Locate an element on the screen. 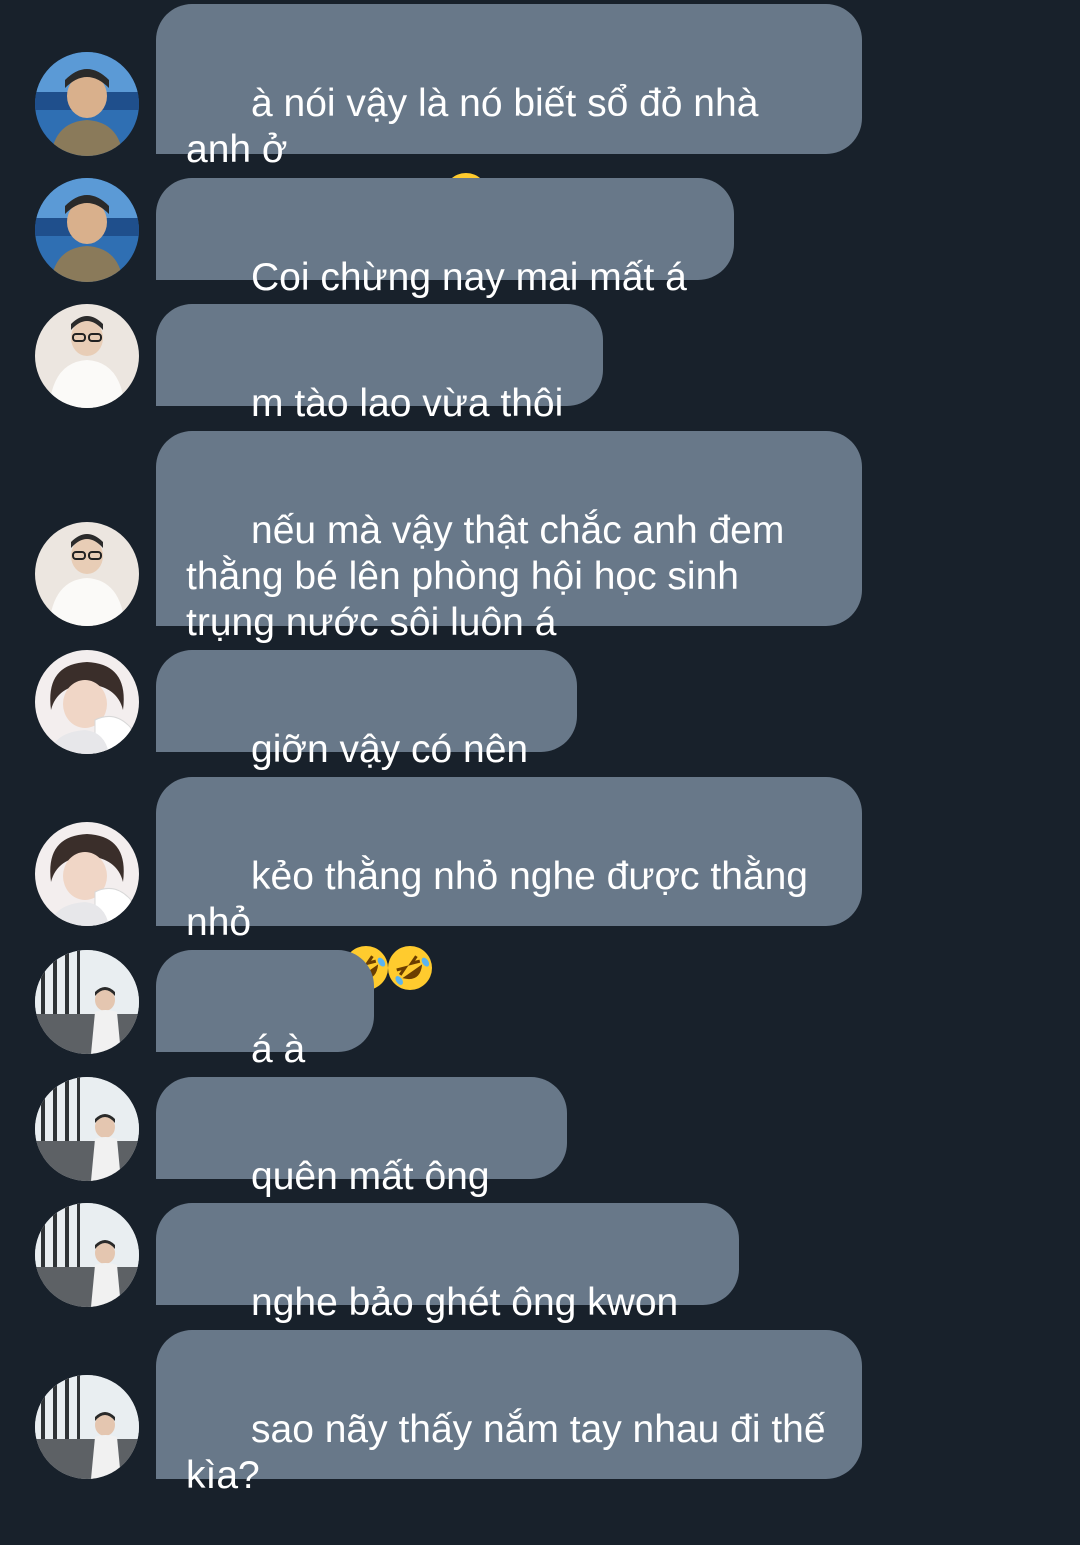  message-bubble: sao nãy thấy nắm tay nhau đi thế kìa? is located at coordinates (509, 1413).